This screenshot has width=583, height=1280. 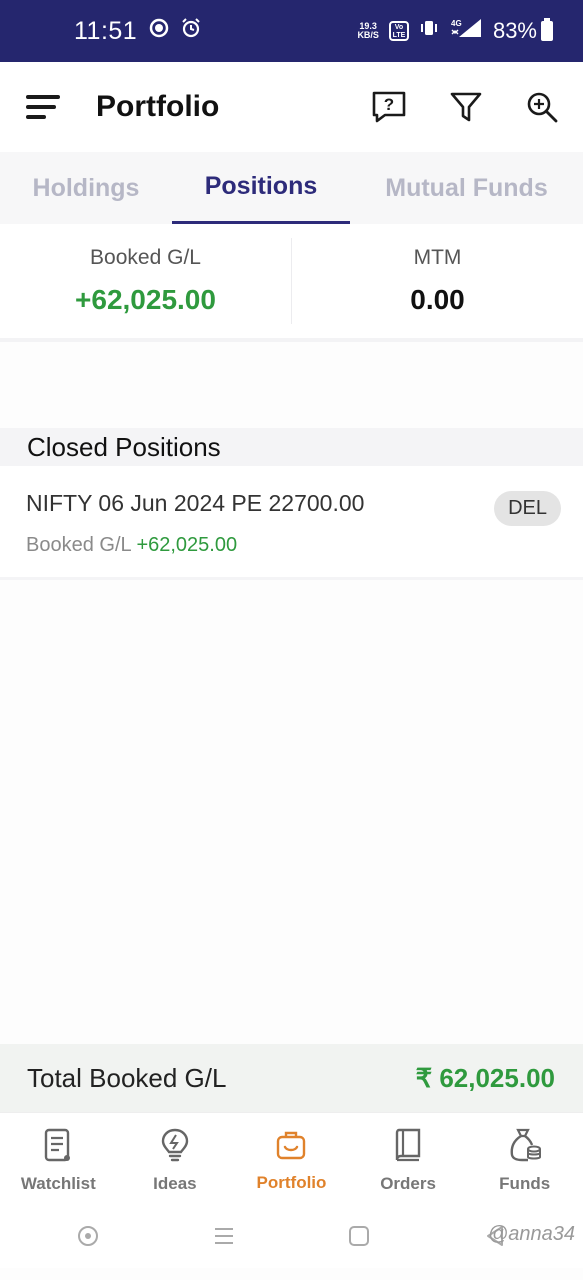 I want to click on assistant-circle-icon, so click(x=88, y=1238).